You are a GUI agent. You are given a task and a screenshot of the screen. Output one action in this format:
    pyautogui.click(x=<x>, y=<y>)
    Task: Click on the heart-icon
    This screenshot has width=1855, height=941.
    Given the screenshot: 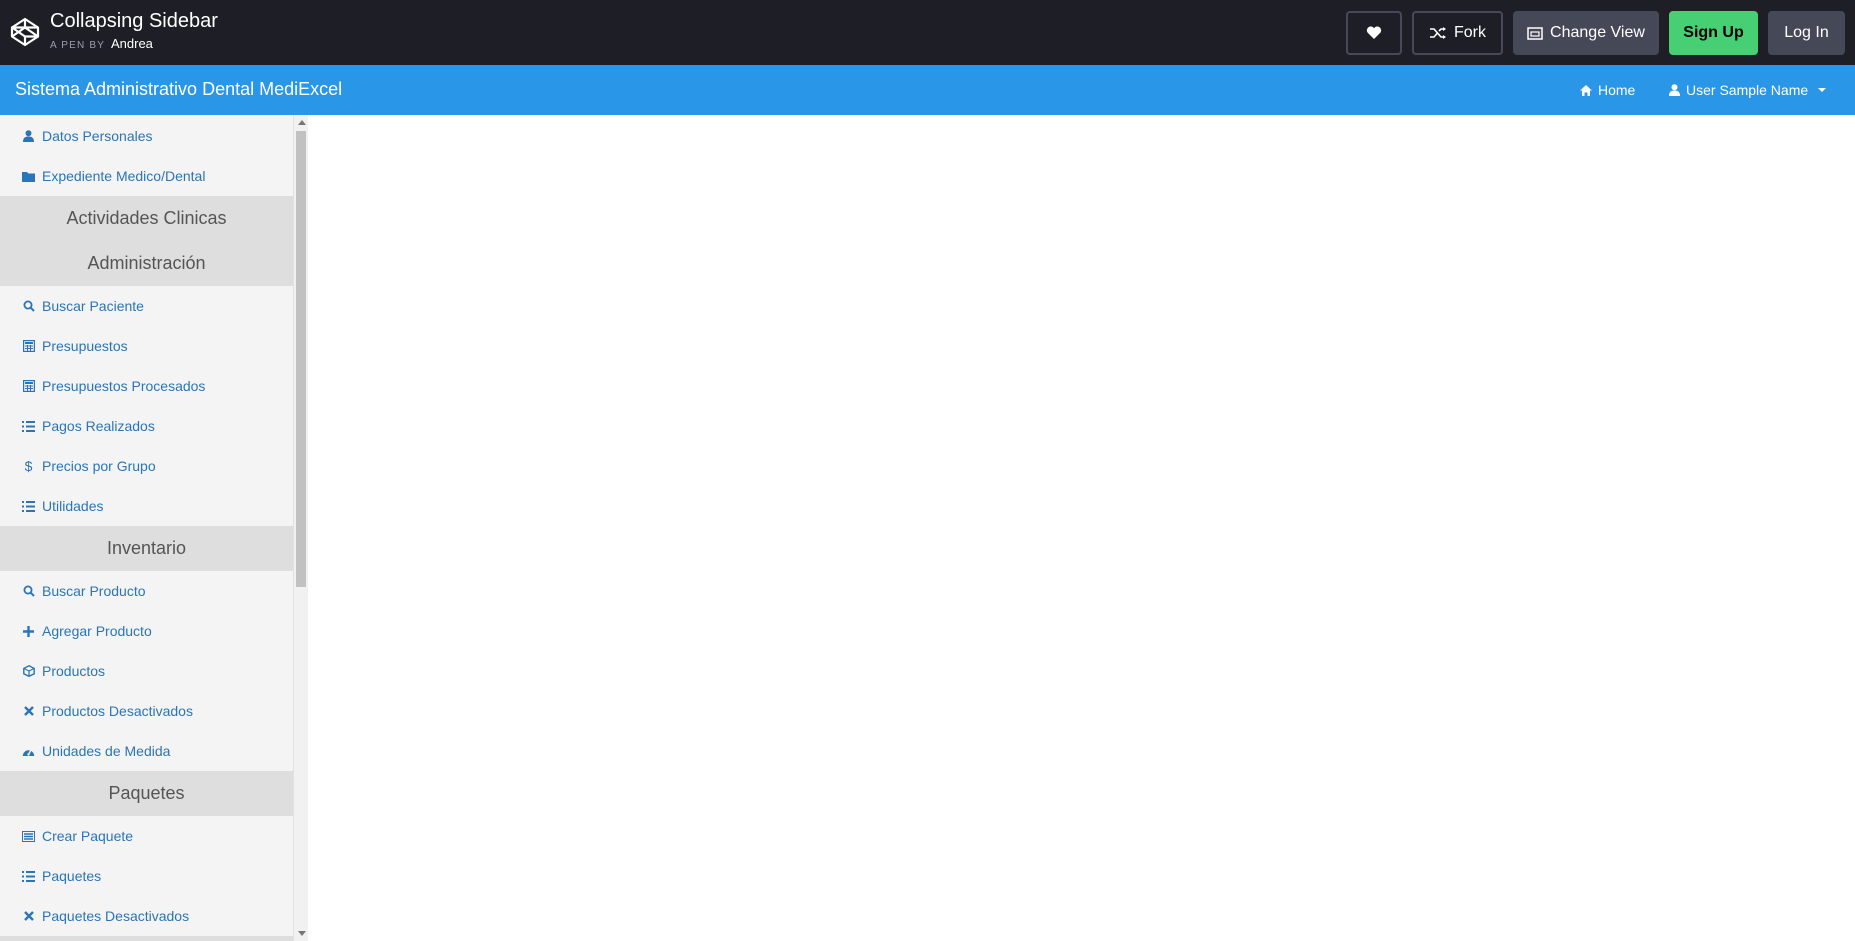 What is the action you would take?
    pyautogui.click(x=1374, y=32)
    